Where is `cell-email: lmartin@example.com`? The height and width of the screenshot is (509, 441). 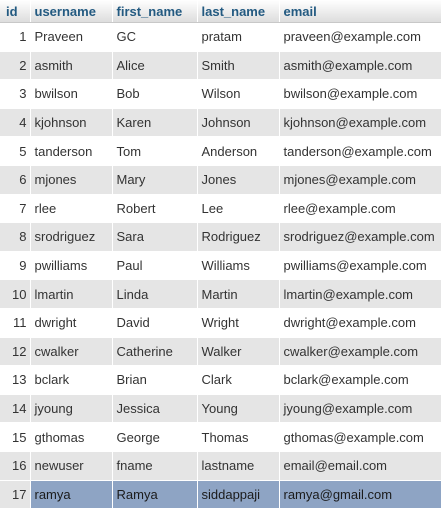
cell-email: lmartin@example.com is located at coordinates (360, 294).